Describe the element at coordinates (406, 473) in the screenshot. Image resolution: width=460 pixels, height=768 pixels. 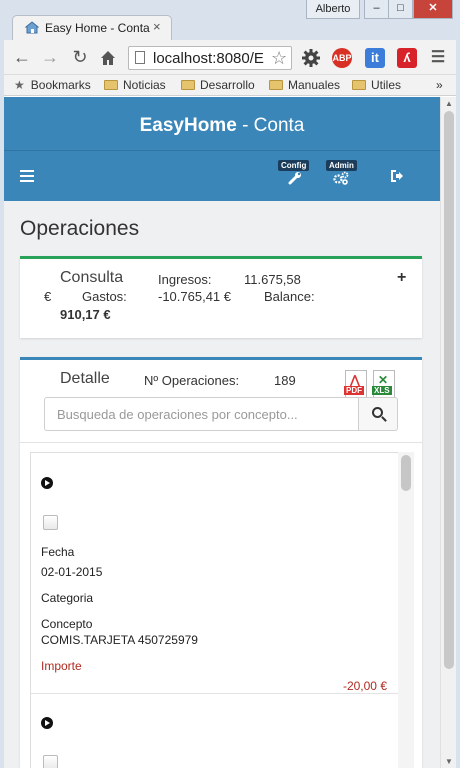
I see `list-scrollbar-thumb` at that location.